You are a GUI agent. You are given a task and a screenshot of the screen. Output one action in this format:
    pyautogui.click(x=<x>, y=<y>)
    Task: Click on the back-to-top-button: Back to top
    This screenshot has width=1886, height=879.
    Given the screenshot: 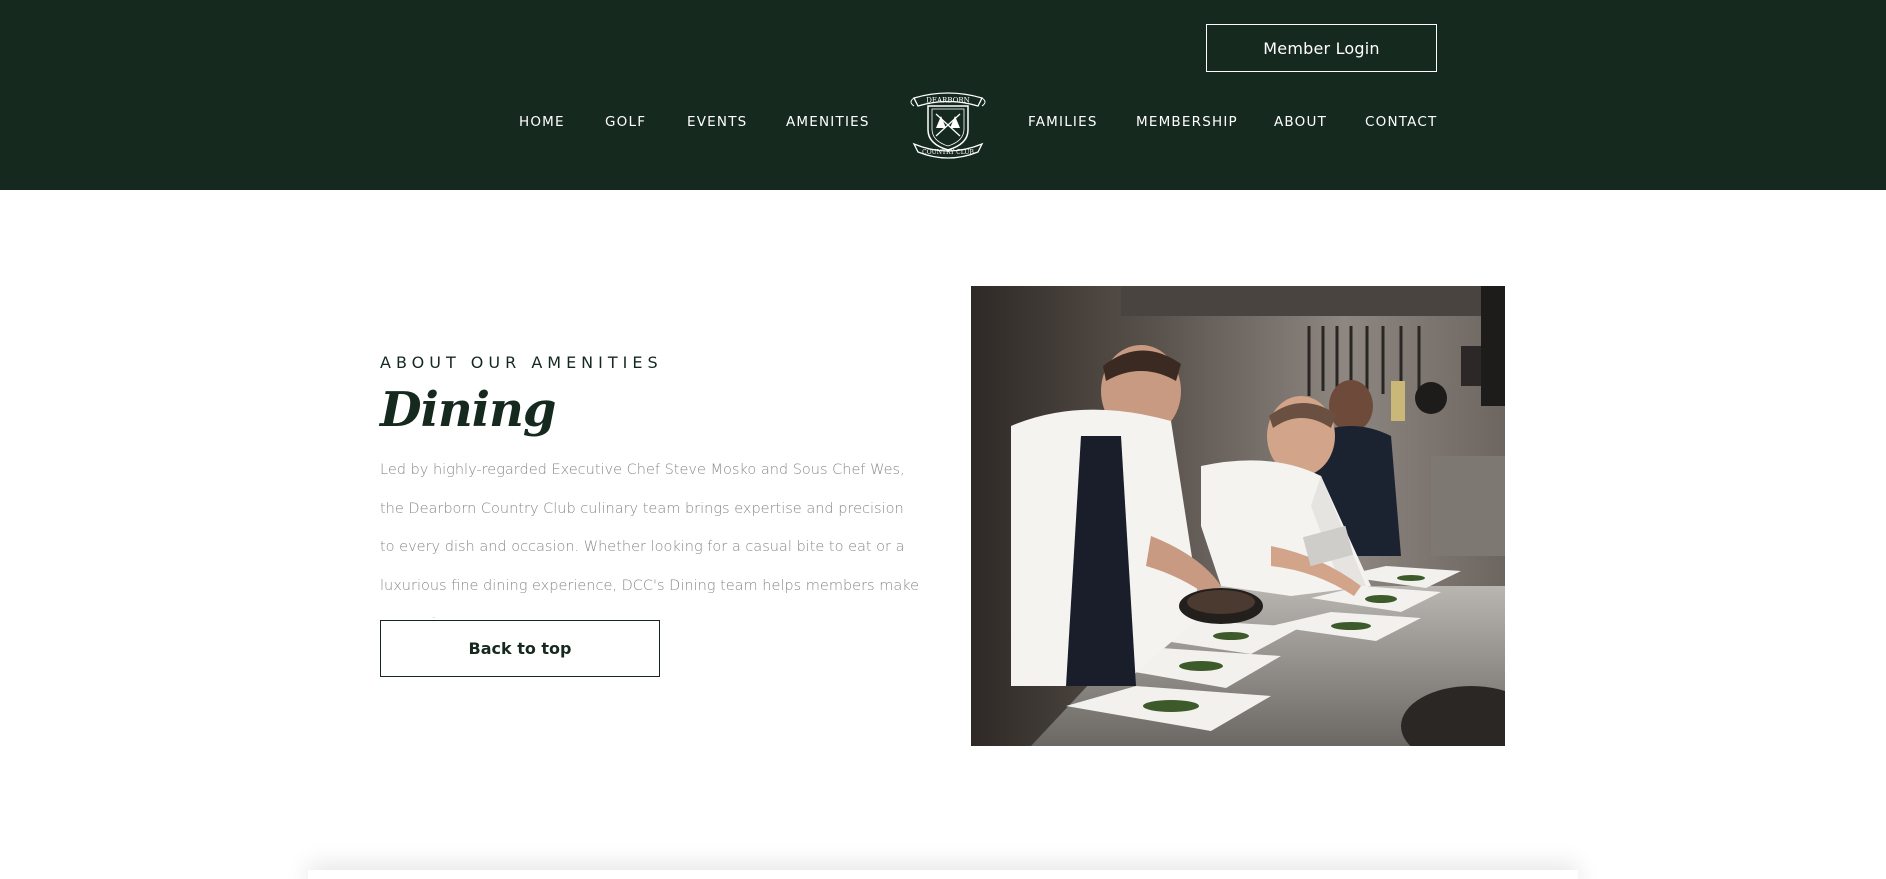 What is the action you would take?
    pyautogui.click(x=520, y=648)
    